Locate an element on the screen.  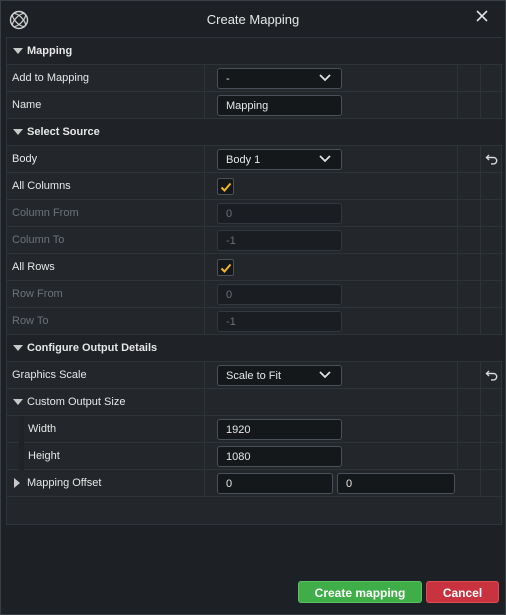
column-from-label: Column From is located at coordinates (45, 213).